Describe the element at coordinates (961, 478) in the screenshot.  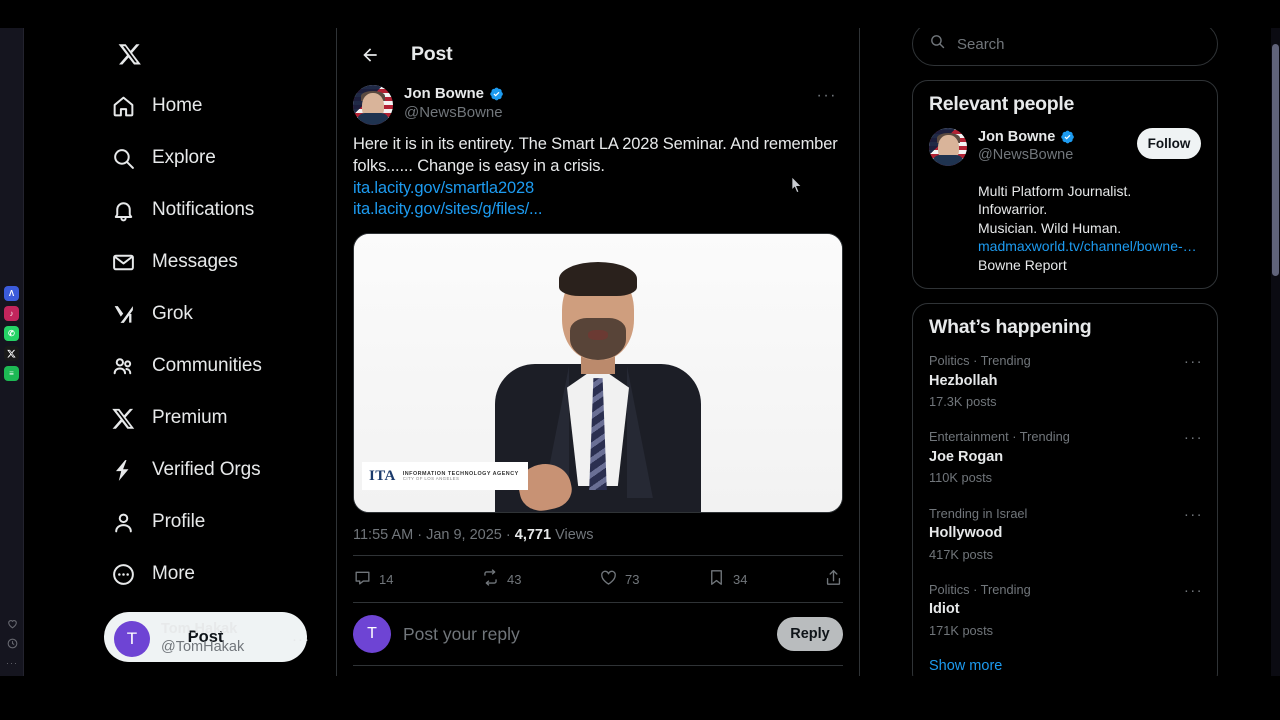
I see `trend-post-count: 110K posts` at that location.